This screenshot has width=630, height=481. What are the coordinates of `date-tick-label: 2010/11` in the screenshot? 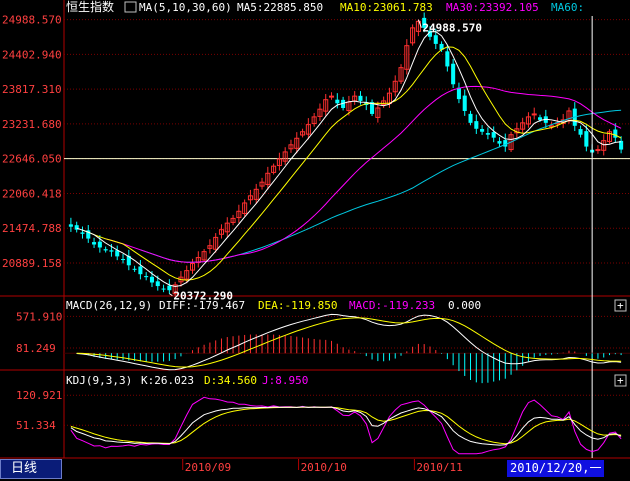 It's located at (439, 467).